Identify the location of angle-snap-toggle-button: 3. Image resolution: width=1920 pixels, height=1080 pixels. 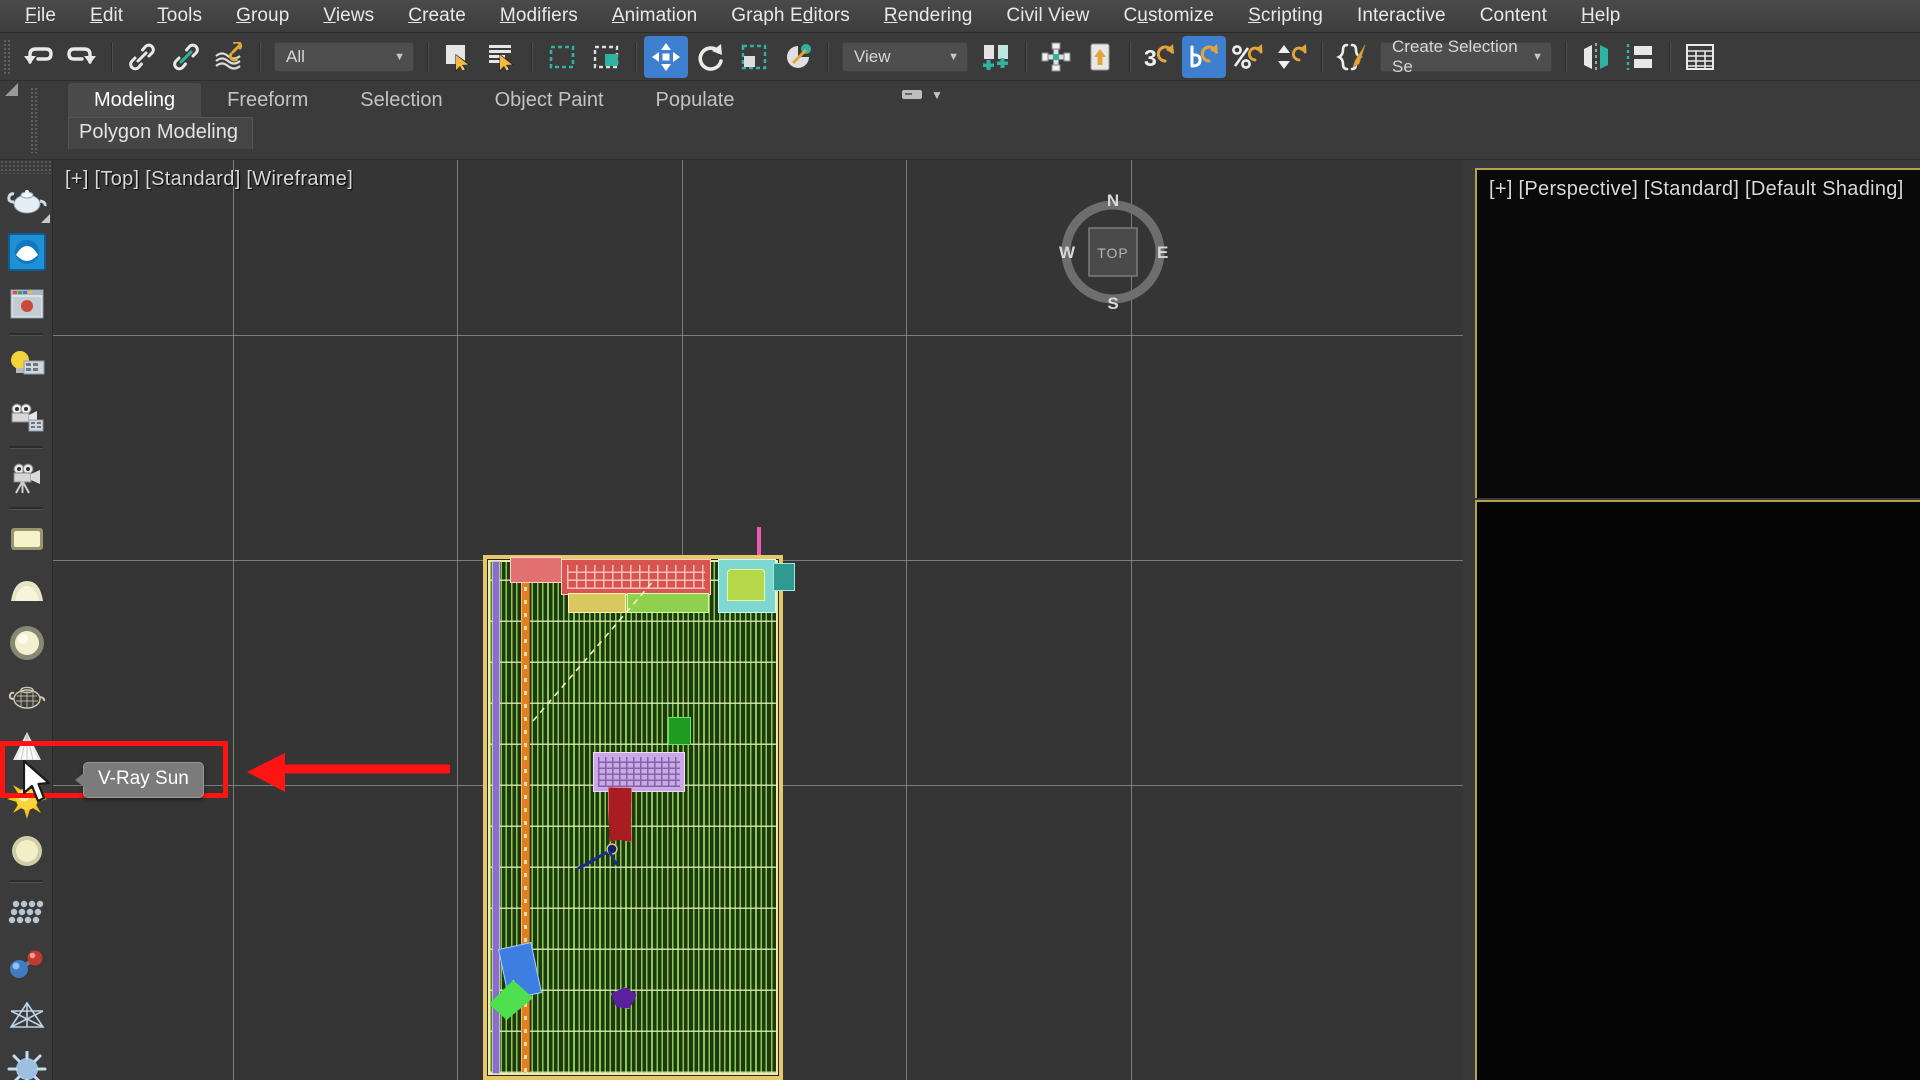
(1160, 57).